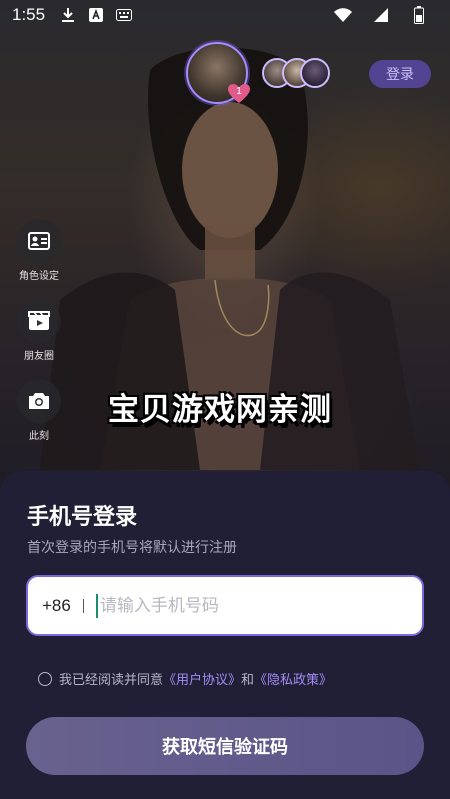 The image size is (450, 799). What do you see at coordinates (39, 276) in the screenshot?
I see `side-item-label: 角色设定` at bounding box center [39, 276].